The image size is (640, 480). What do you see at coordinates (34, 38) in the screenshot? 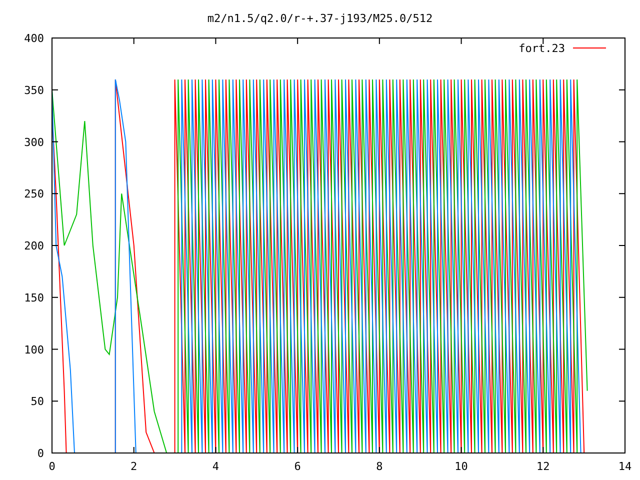
I see `y-tick-label: 400` at bounding box center [34, 38].